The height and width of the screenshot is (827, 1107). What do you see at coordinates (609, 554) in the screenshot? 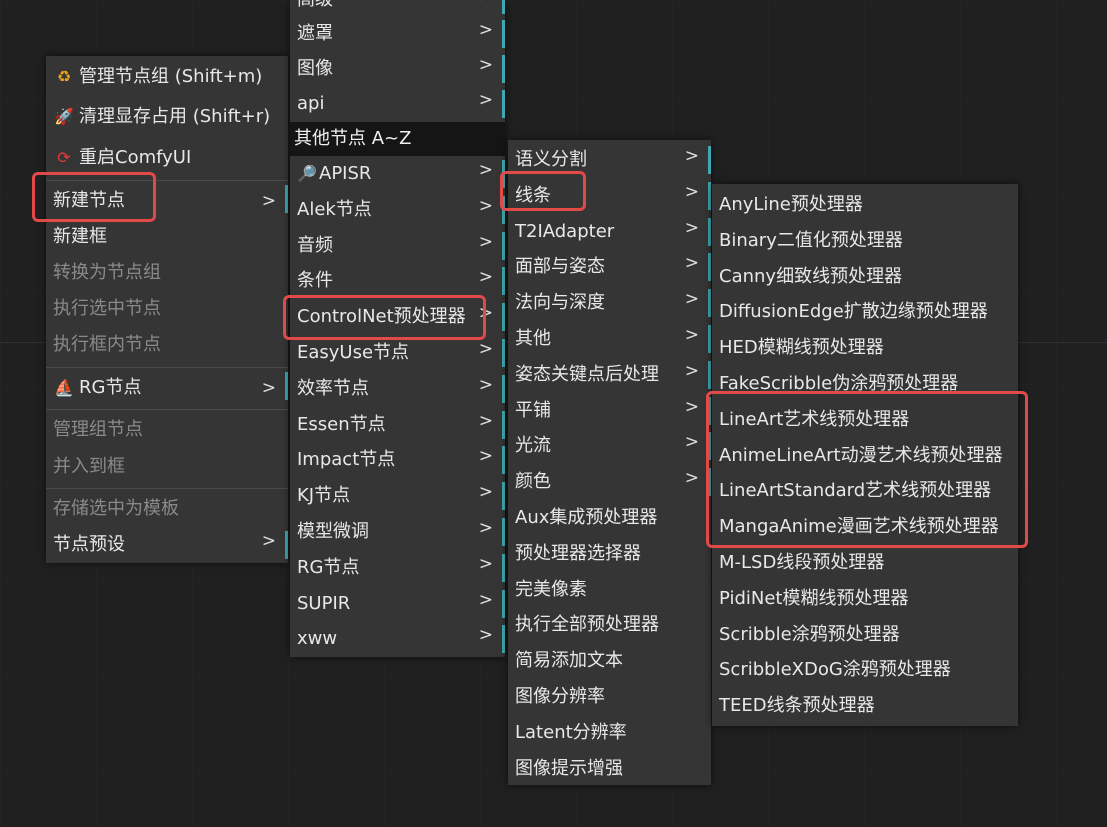
I see `controlnet-category-item: 预处理器选择器` at bounding box center [609, 554].